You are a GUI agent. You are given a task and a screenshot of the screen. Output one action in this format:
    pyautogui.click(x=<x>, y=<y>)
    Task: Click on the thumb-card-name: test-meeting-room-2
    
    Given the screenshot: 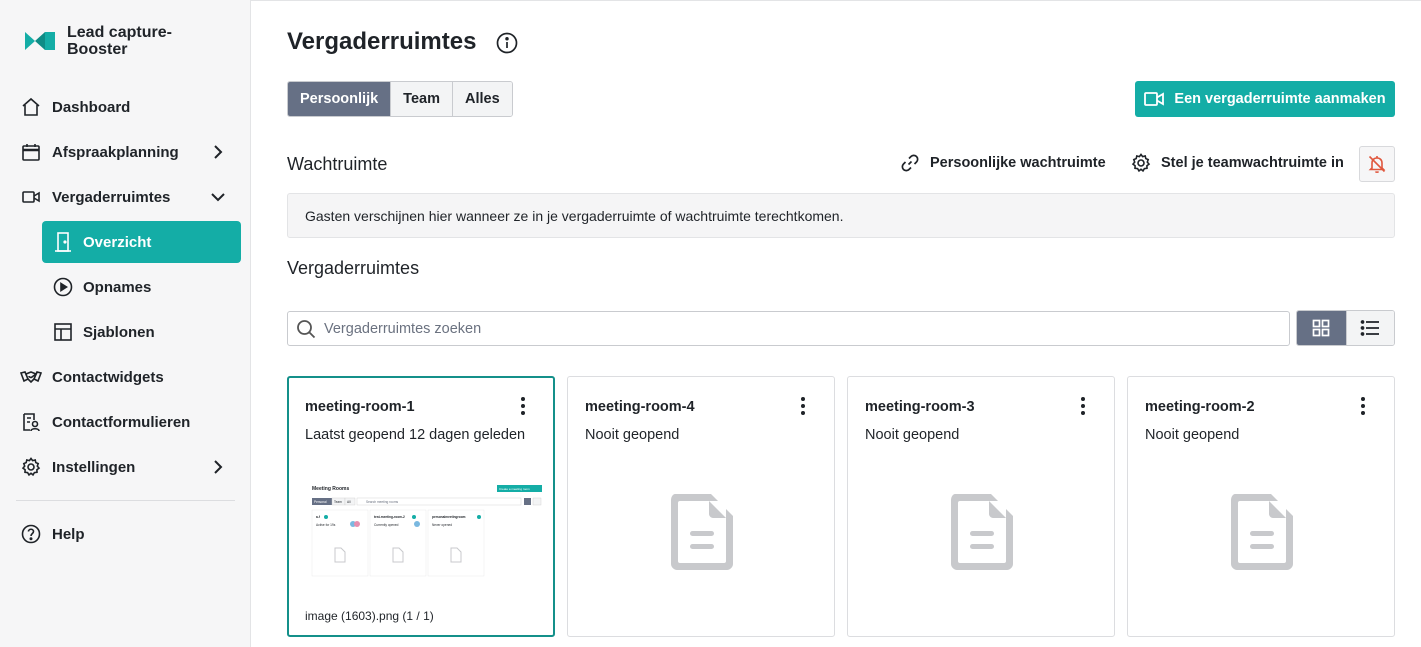 What is the action you would take?
    pyautogui.click(x=389, y=517)
    